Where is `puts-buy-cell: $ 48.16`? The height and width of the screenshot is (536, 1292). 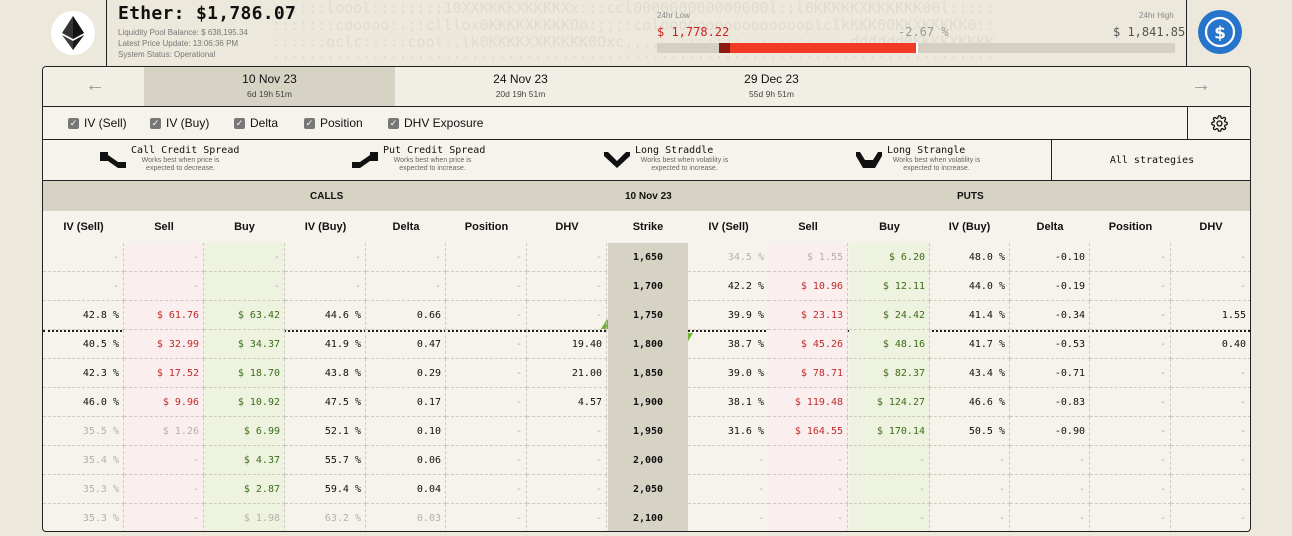
puts-buy-cell: $ 48.16 is located at coordinates (889, 344).